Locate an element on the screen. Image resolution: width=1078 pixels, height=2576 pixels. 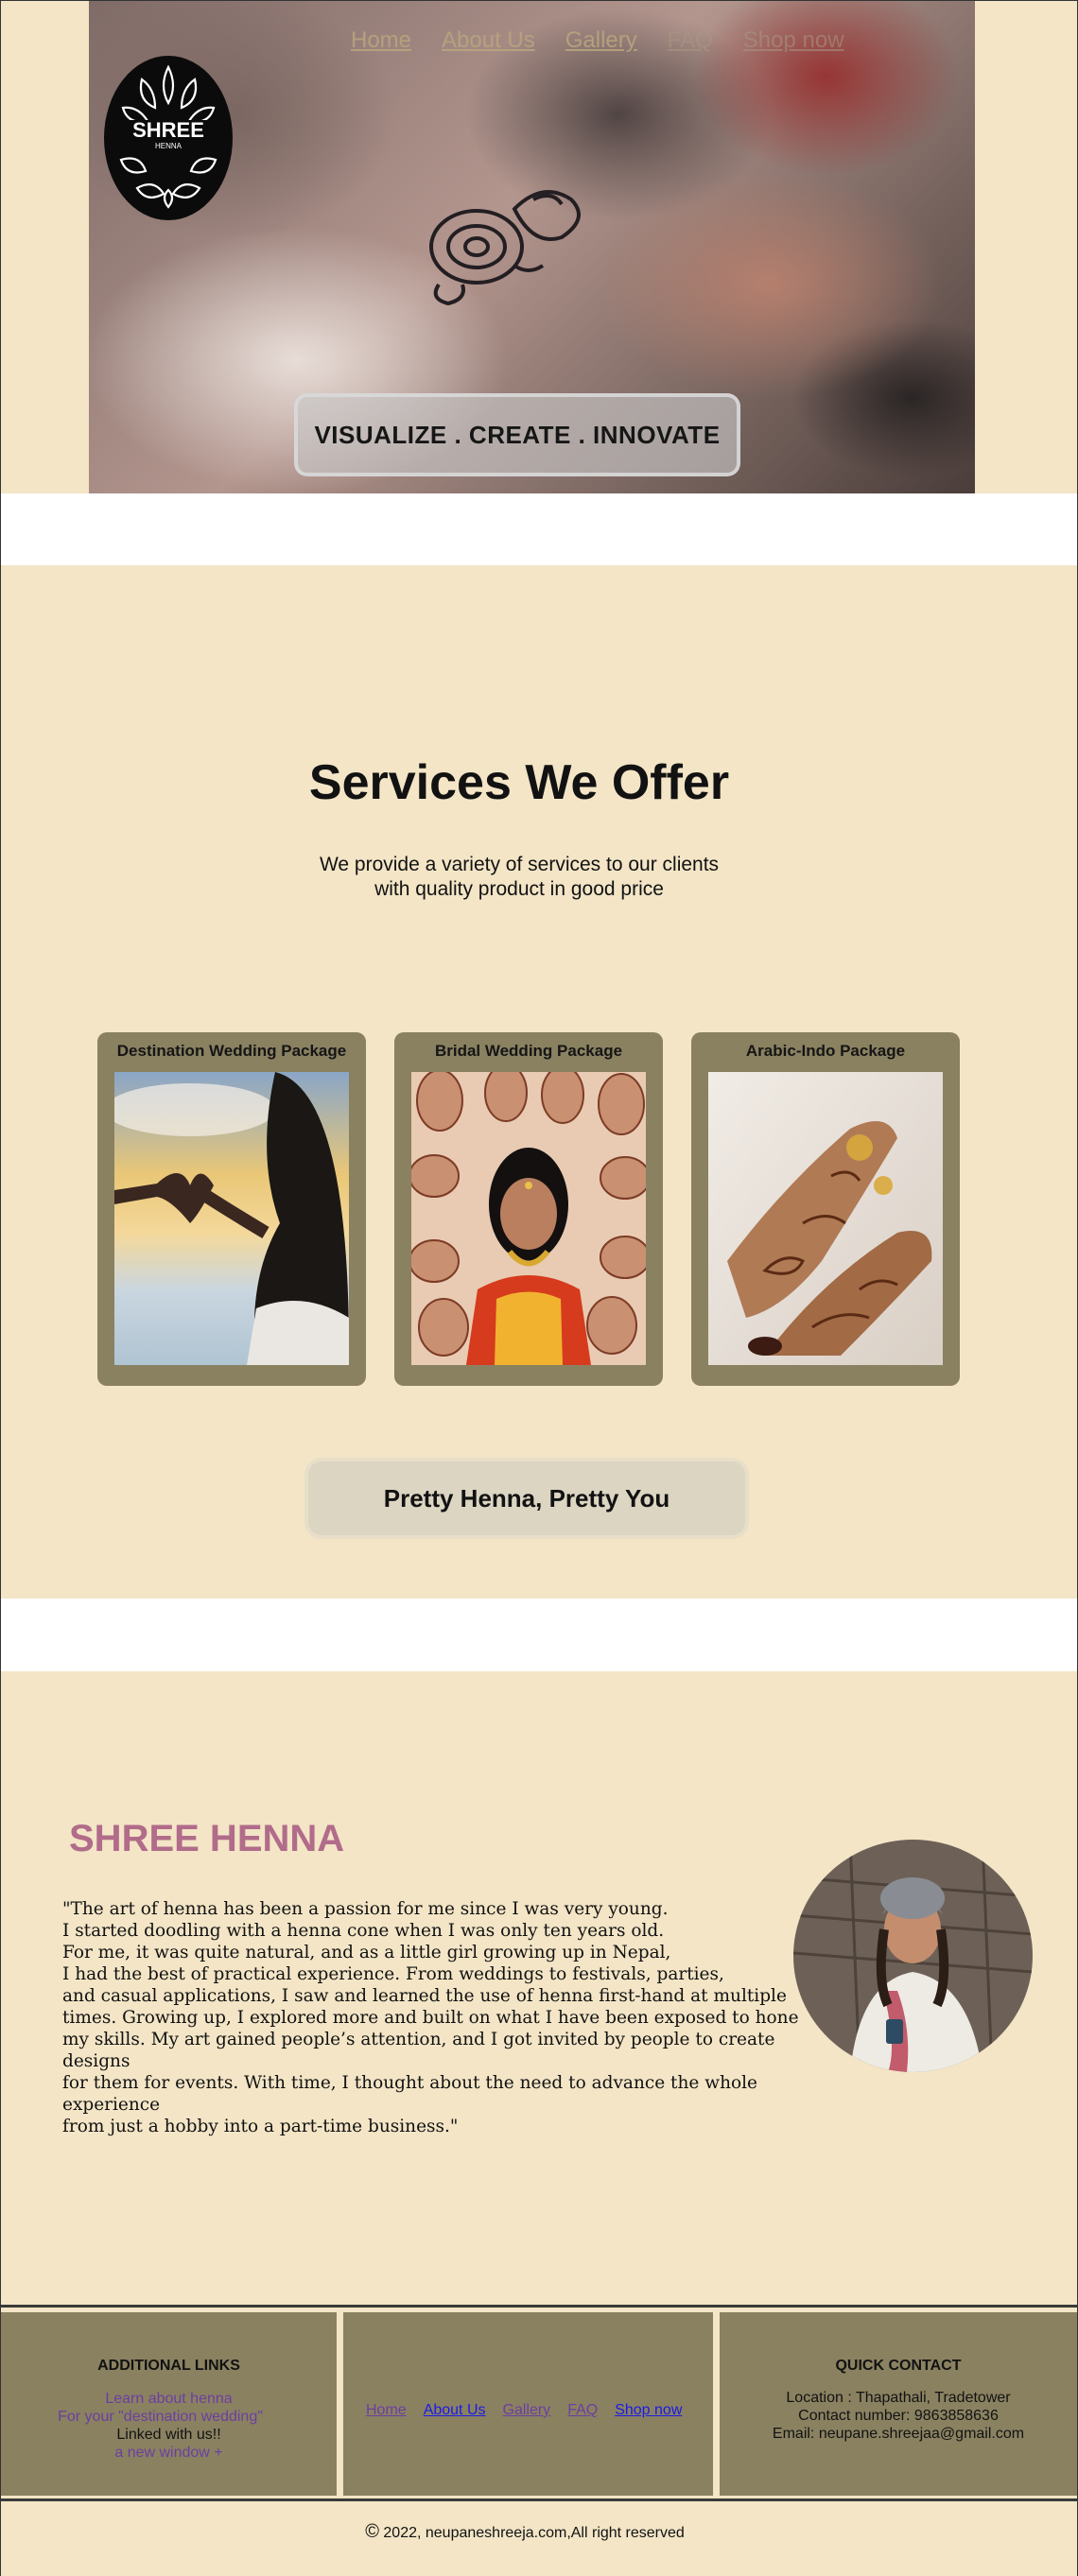
slogan-banner: Pretty Henna, Pretty You is located at coordinates (526, 1498).